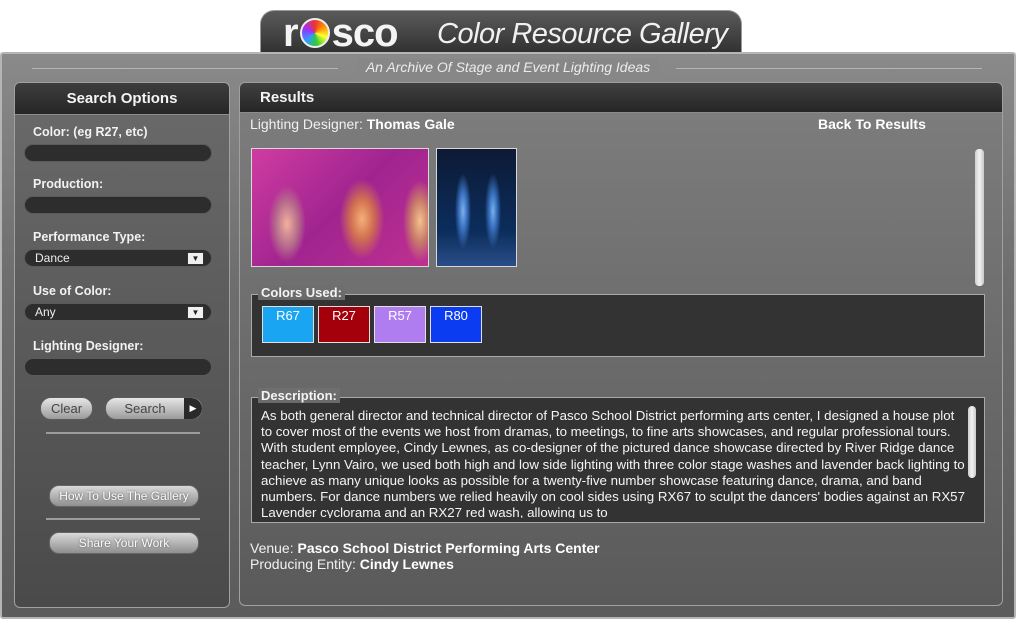 This screenshot has height=623, width=1019. Describe the element at coordinates (872, 124) in the screenshot. I see `back-to-results-link: Back To Results` at that location.